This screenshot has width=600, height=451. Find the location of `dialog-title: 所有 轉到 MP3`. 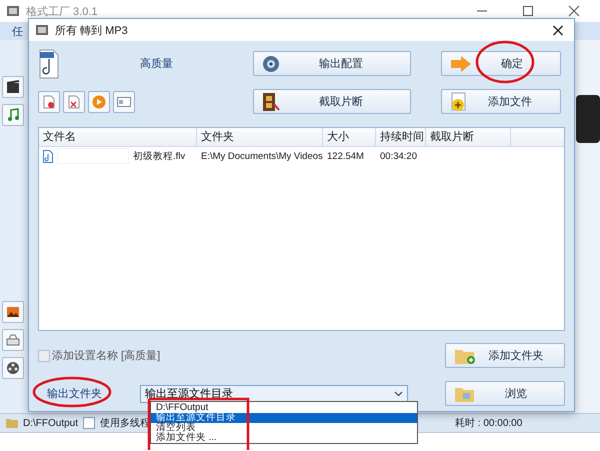

dialog-title: 所有 轉到 MP3 is located at coordinates (92, 31).